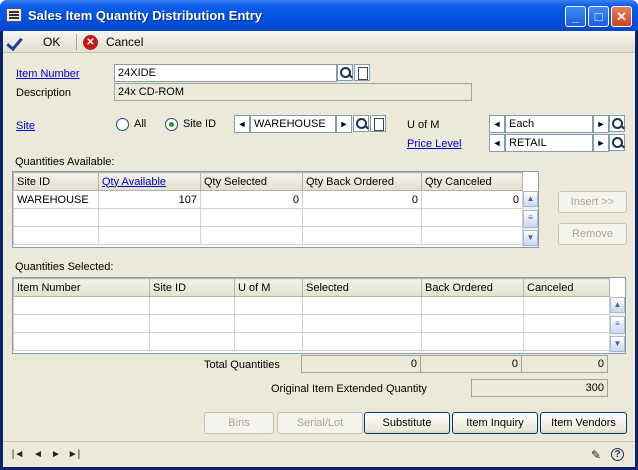 The width and height of the screenshot is (638, 470). I want to click on total-back-ordered-field: 0, so click(471, 364).